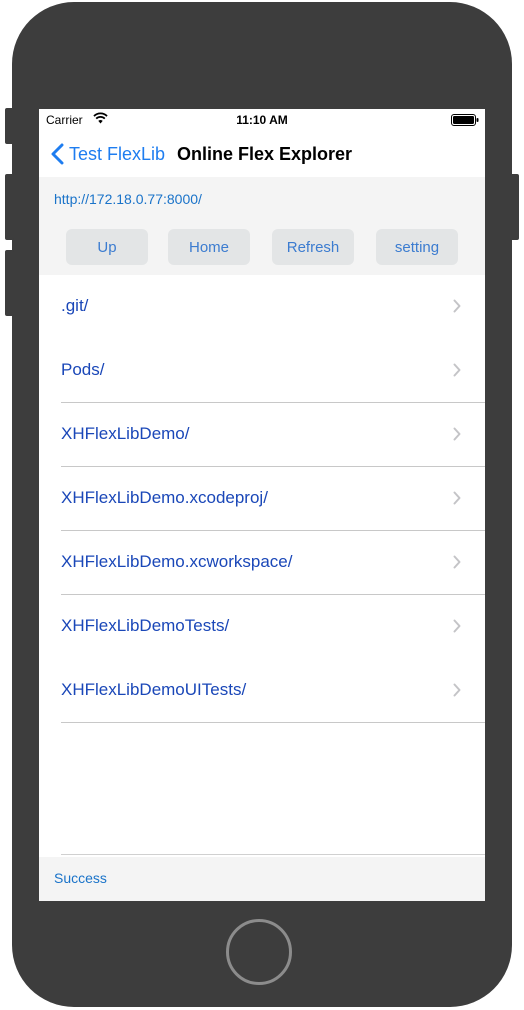  Describe the element at coordinates (209, 247) in the screenshot. I see `home-nav-button: Home` at that location.